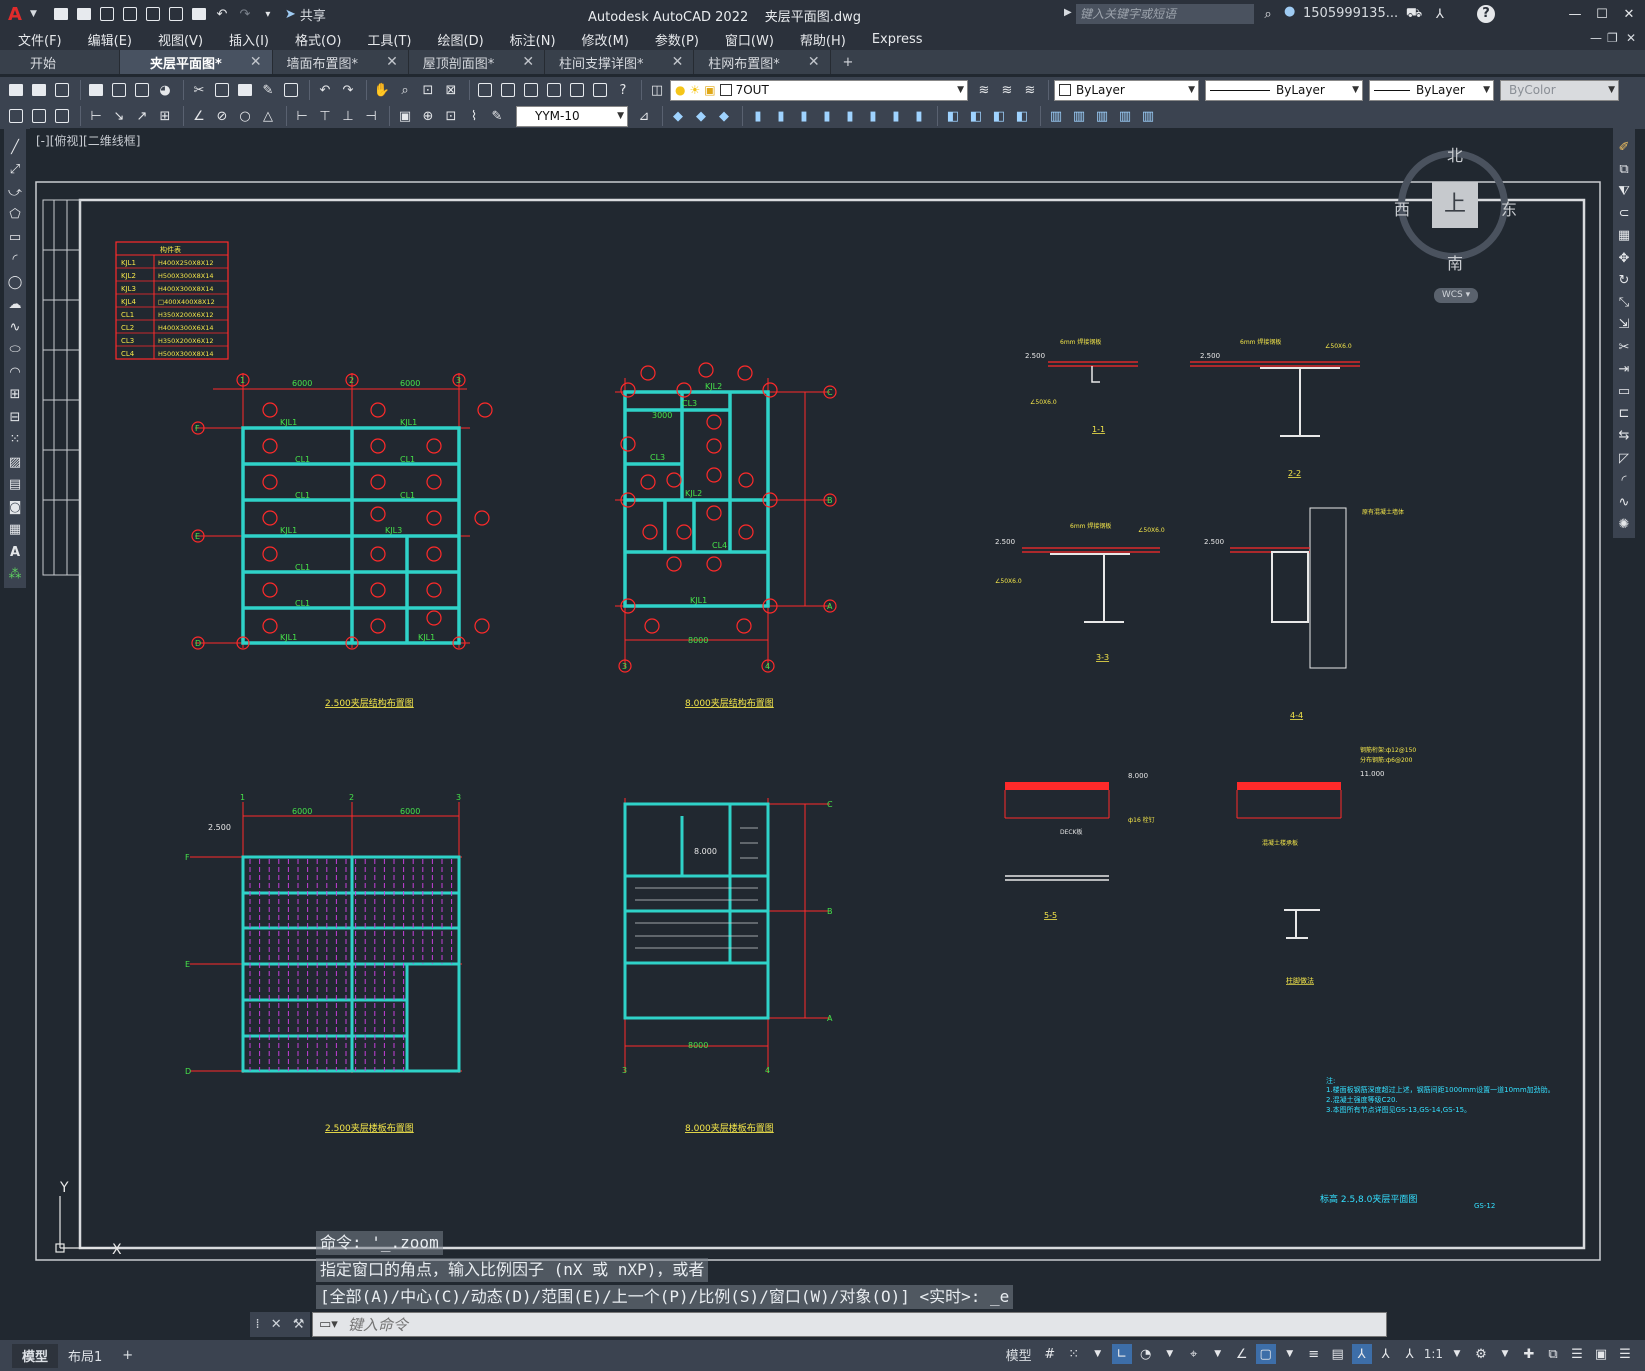 This screenshot has width=1645, height=1371. I want to click on imprint-icon: ◧, so click(953, 116).